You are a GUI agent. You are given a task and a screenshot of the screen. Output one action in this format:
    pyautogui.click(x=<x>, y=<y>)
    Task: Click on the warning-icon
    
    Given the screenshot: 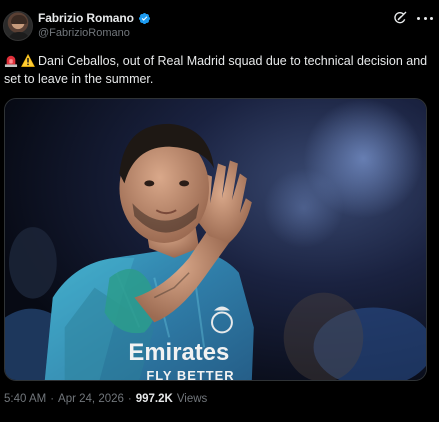 What is the action you would take?
    pyautogui.click(x=28, y=60)
    